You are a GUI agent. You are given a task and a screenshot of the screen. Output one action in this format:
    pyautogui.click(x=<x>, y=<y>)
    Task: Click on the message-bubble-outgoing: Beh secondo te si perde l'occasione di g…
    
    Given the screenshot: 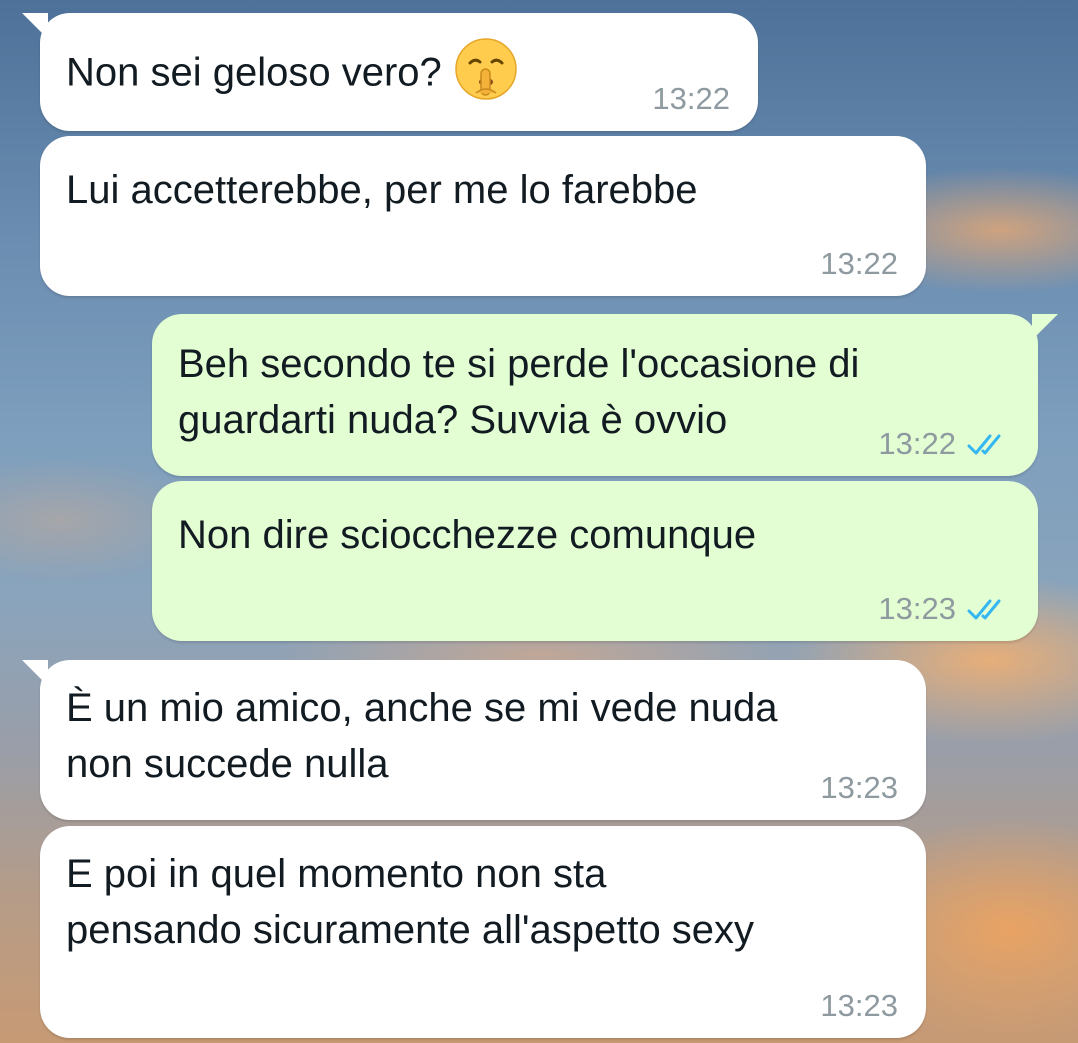 What is the action you would take?
    pyautogui.click(x=605, y=395)
    